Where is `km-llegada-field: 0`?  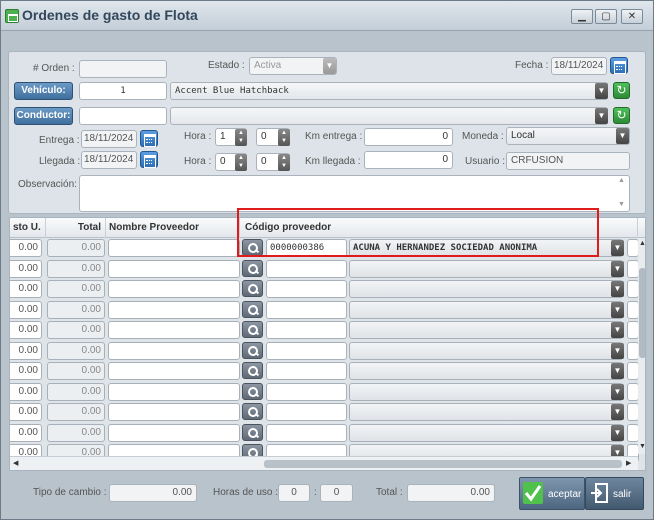
km-llegada-field: 0 is located at coordinates (408, 160).